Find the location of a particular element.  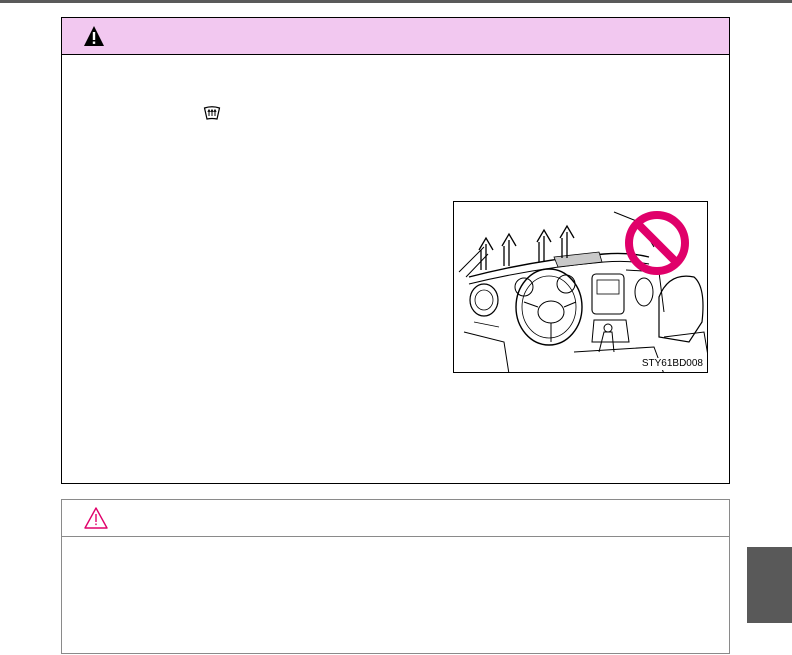

notice-header is located at coordinates (395, 518).